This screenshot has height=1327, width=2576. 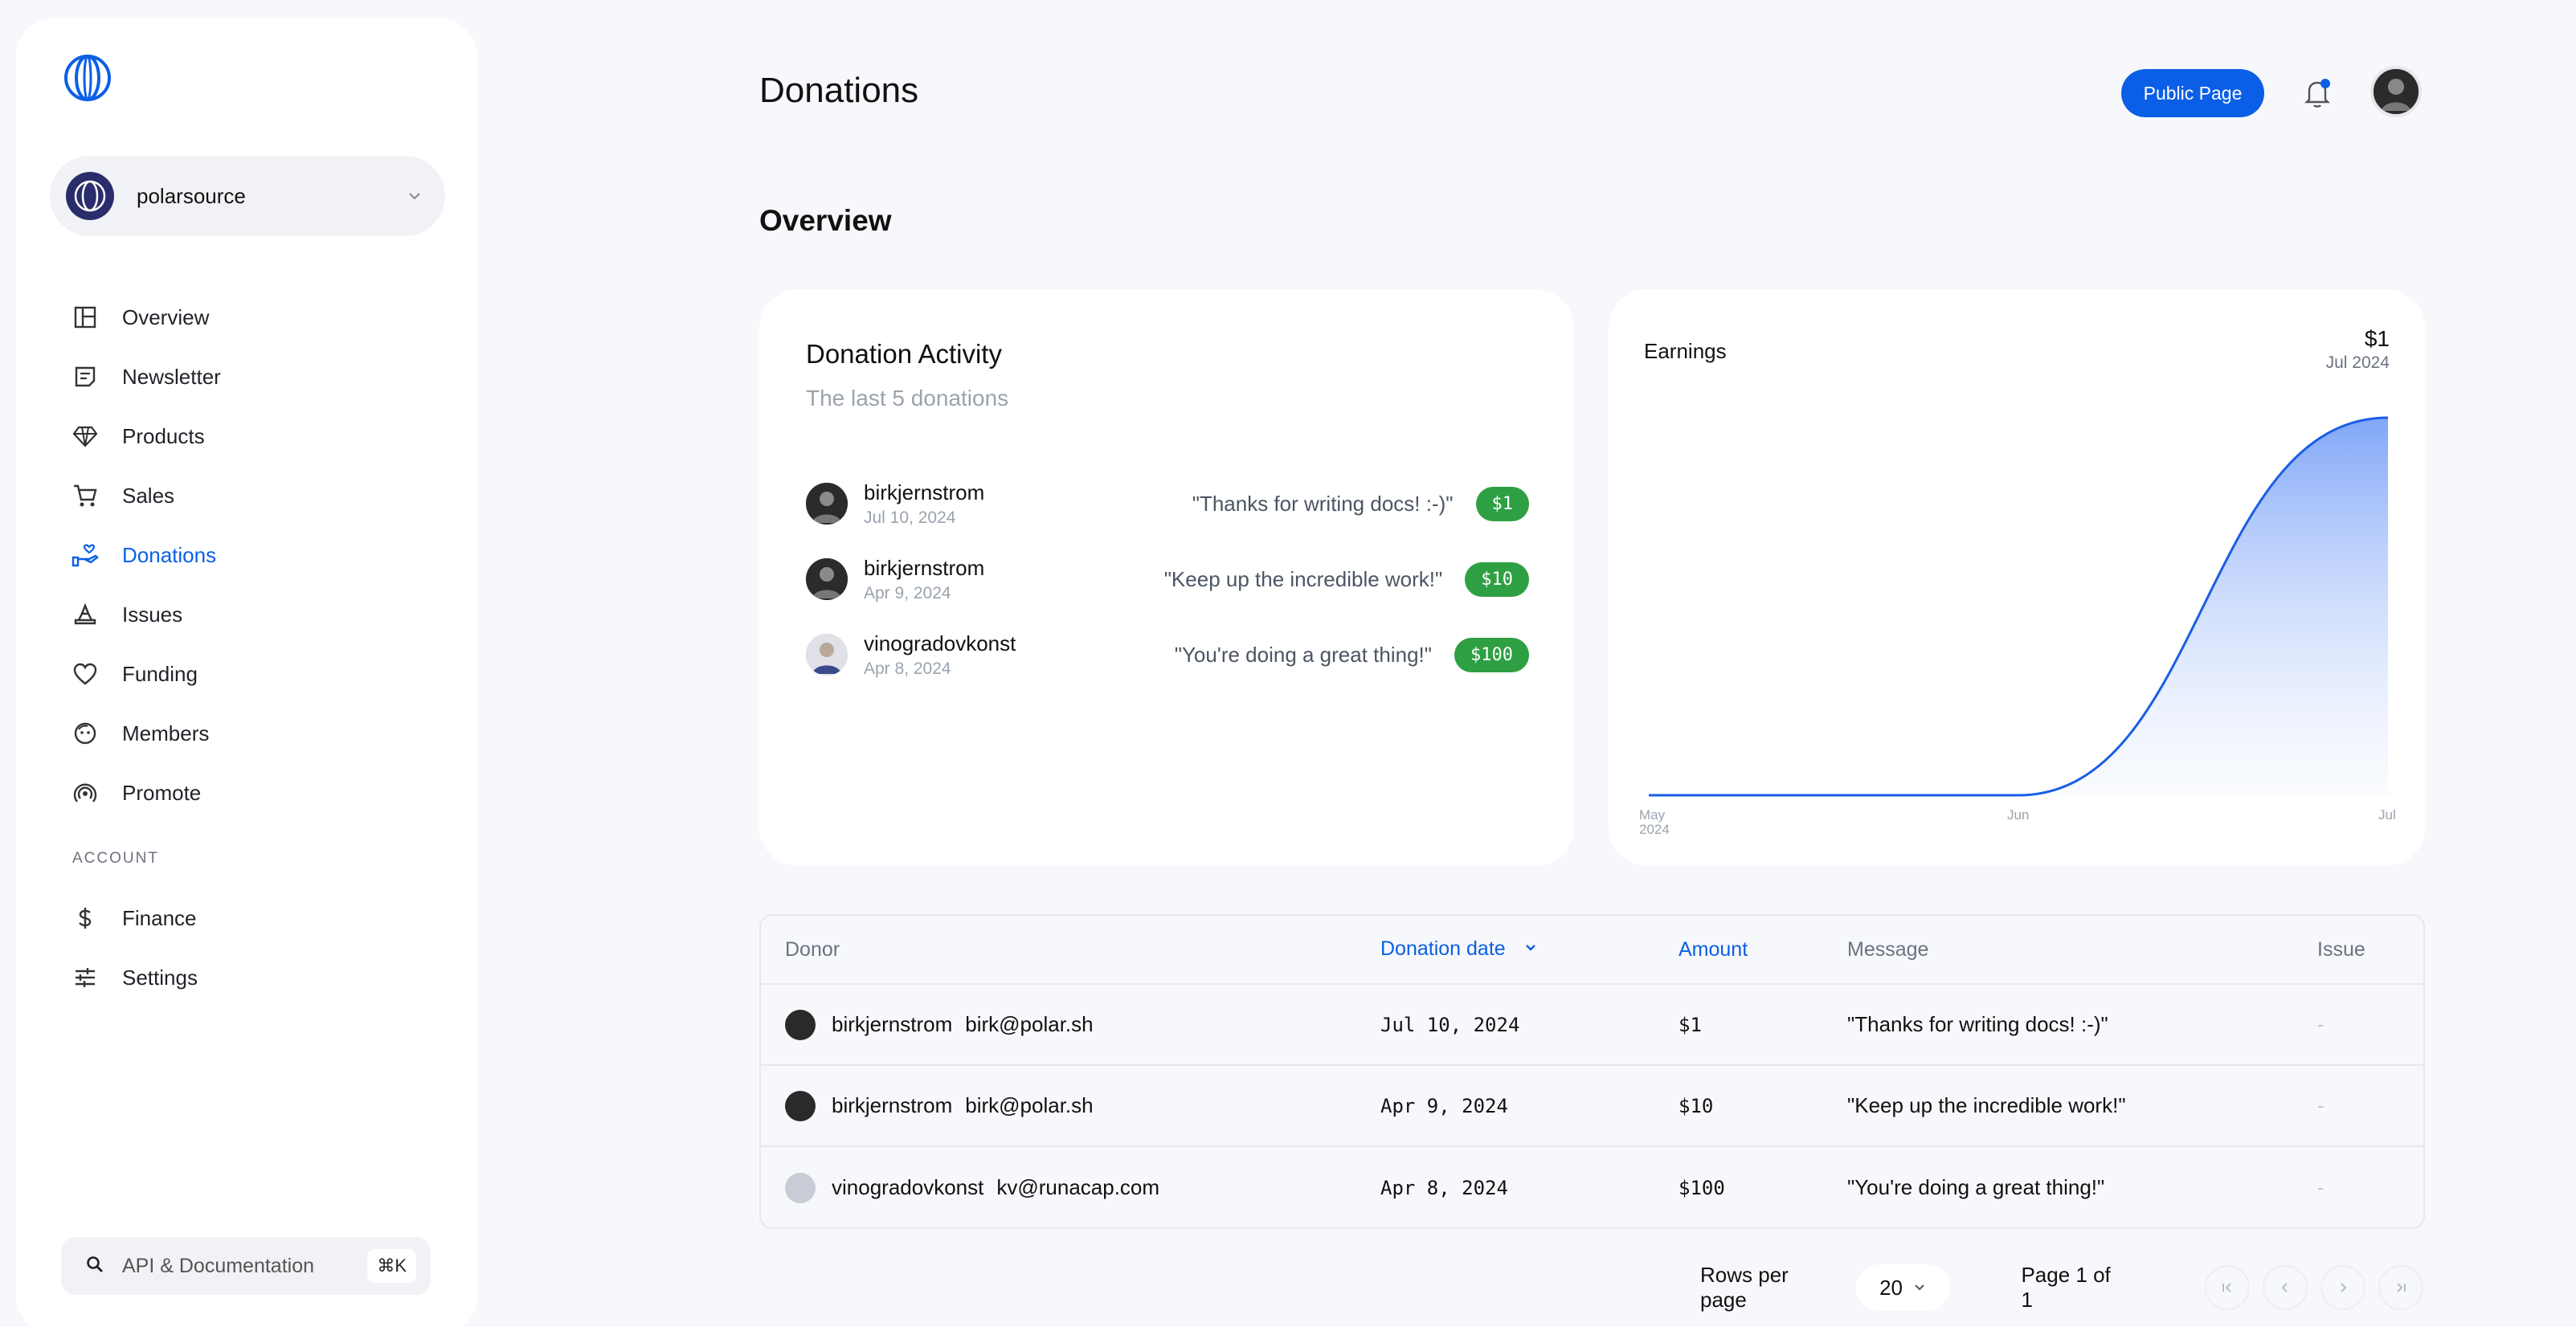 What do you see at coordinates (171, 376) in the screenshot?
I see `sidebar-item-label: Newsletter` at bounding box center [171, 376].